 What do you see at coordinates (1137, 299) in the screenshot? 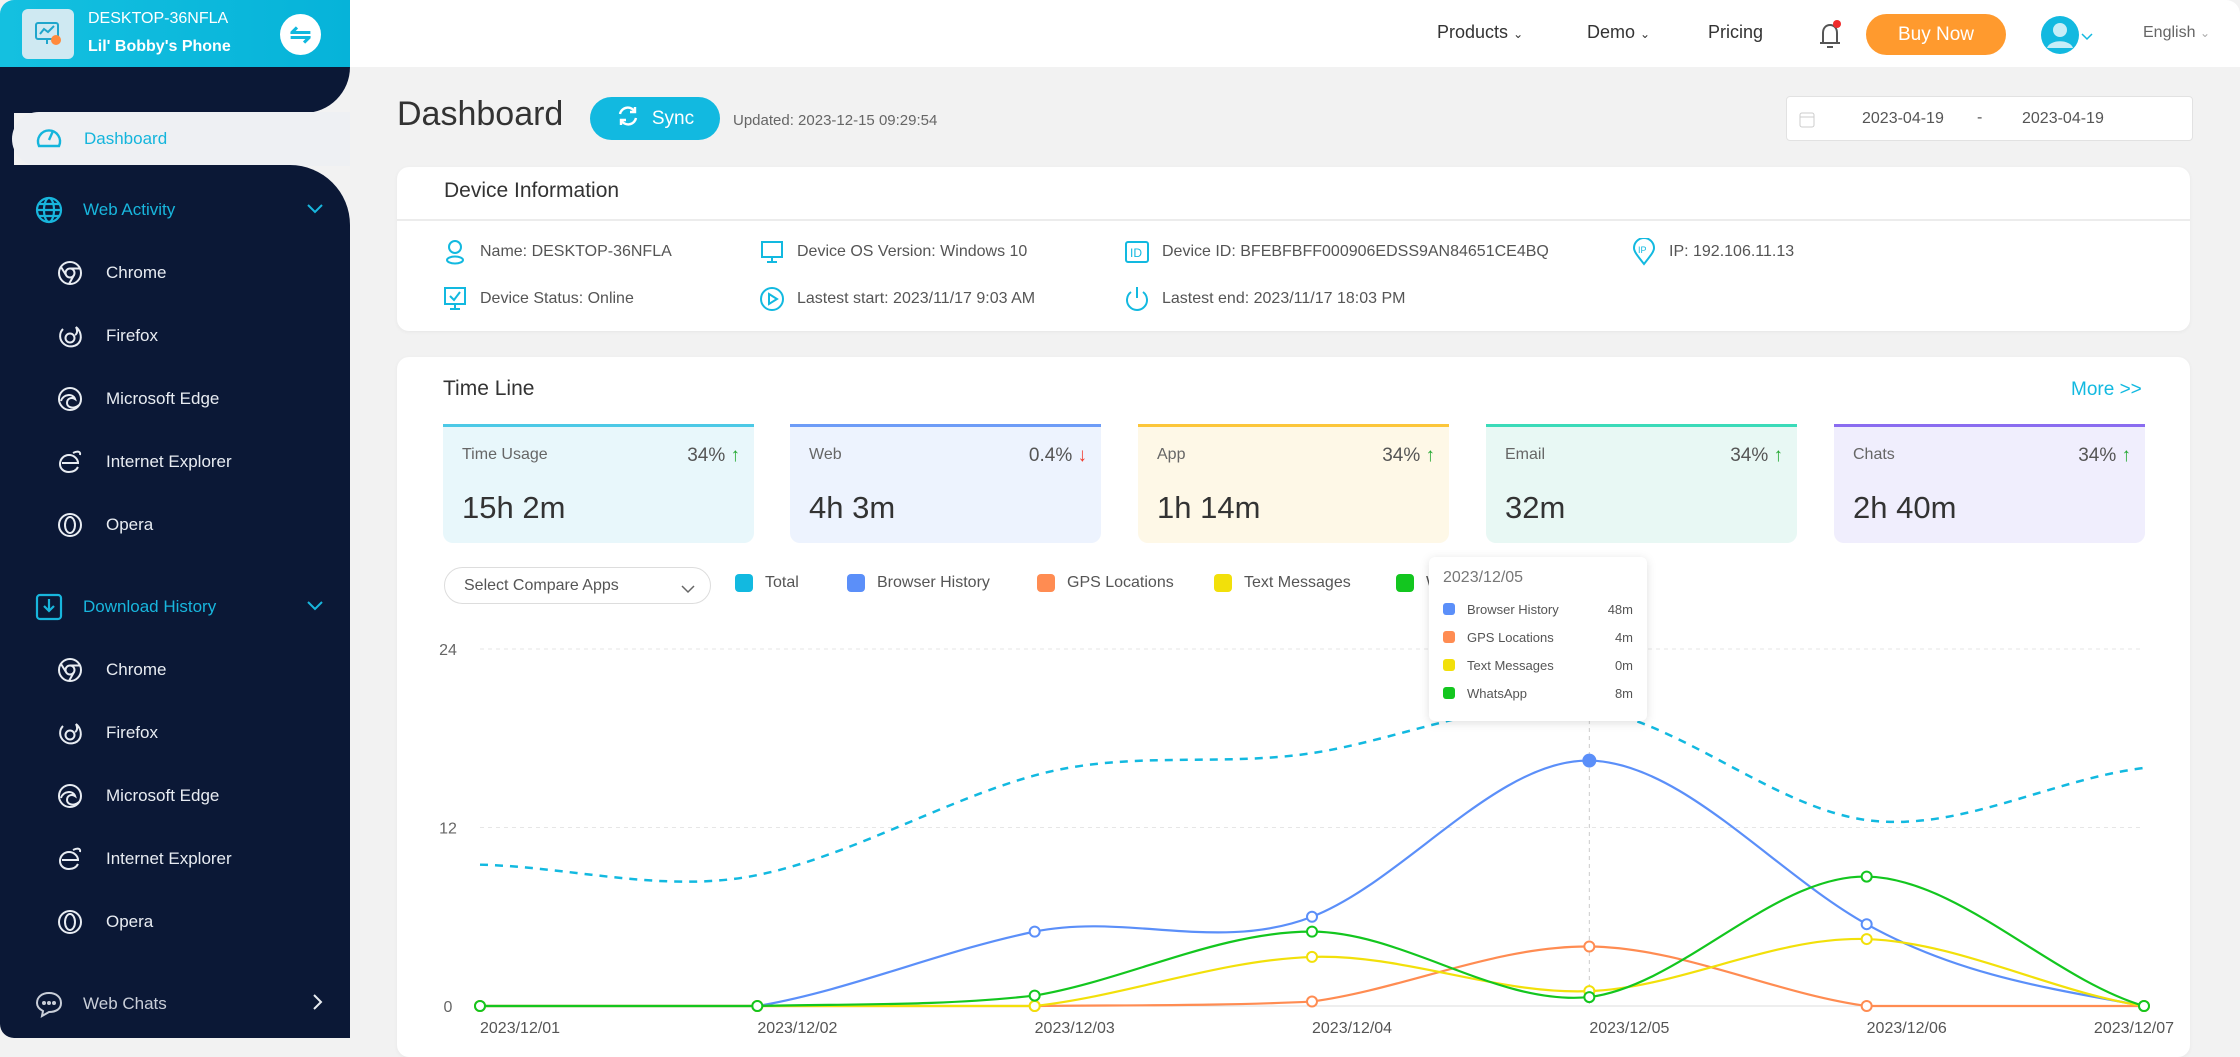
I see `power-icon` at bounding box center [1137, 299].